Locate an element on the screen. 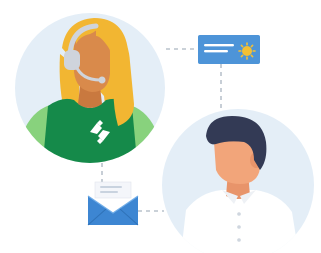 The image size is (321, 253). envelope-icon is located at coordinates (113, 203).